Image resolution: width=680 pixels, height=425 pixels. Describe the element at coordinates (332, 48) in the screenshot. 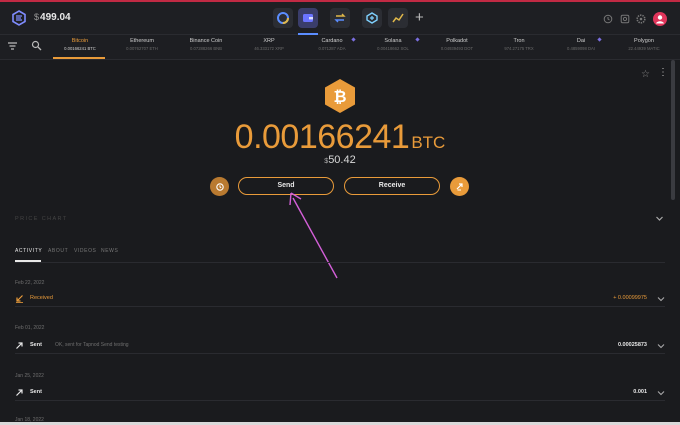

I see `coin-balance: 0.071287 ADA` at that location.